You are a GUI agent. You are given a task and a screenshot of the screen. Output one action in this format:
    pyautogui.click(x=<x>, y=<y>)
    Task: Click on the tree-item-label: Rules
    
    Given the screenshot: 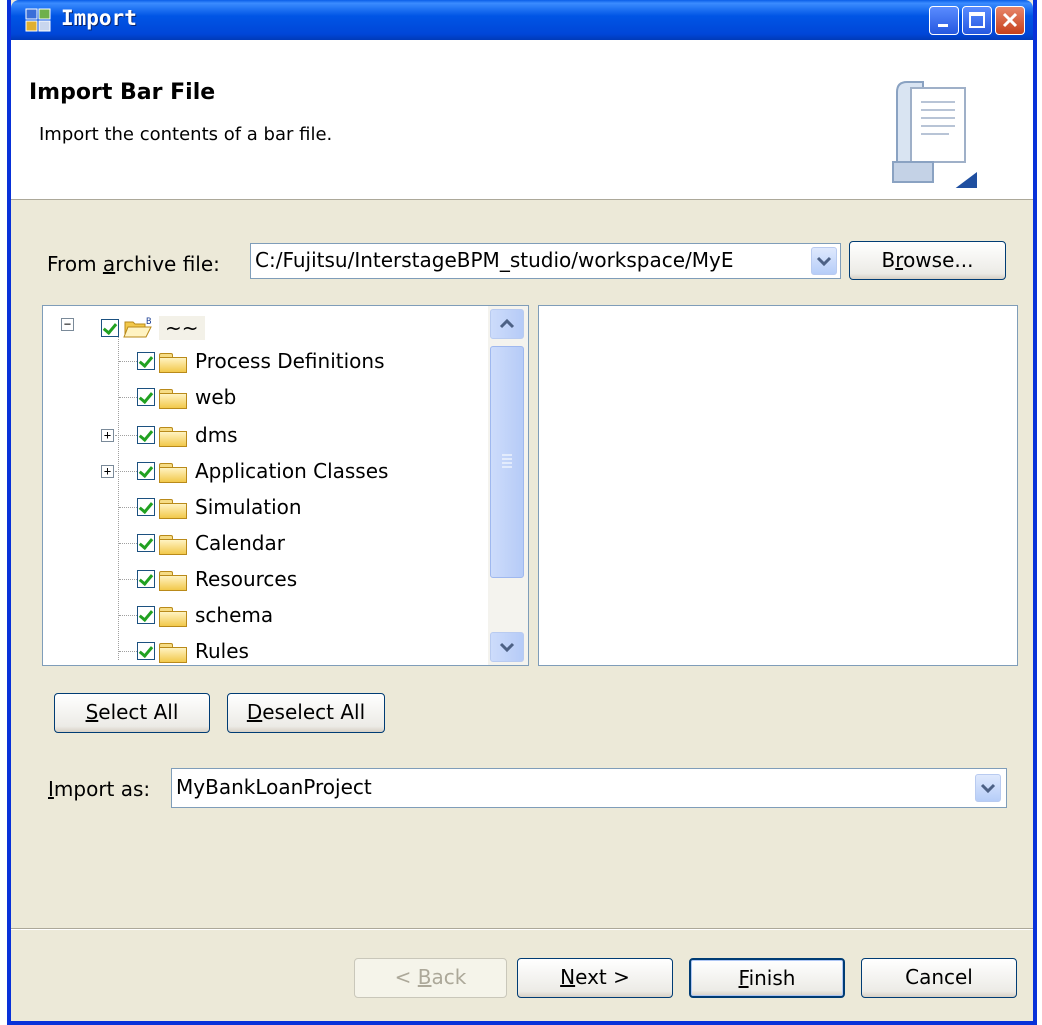 What is the action you would take?
    pyautogui.click(x=222, y=651)
    